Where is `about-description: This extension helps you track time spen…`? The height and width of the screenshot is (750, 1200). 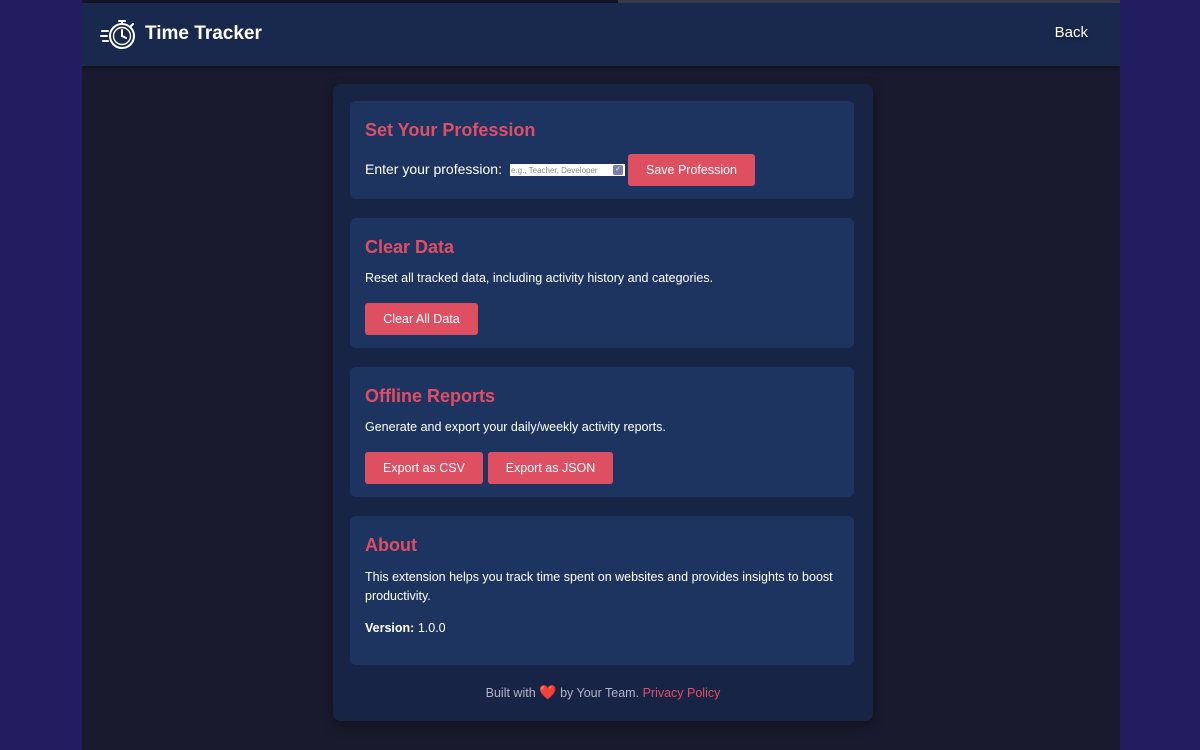 about-description: This extension helps you track time spen… is located at coordinates (599, 586).